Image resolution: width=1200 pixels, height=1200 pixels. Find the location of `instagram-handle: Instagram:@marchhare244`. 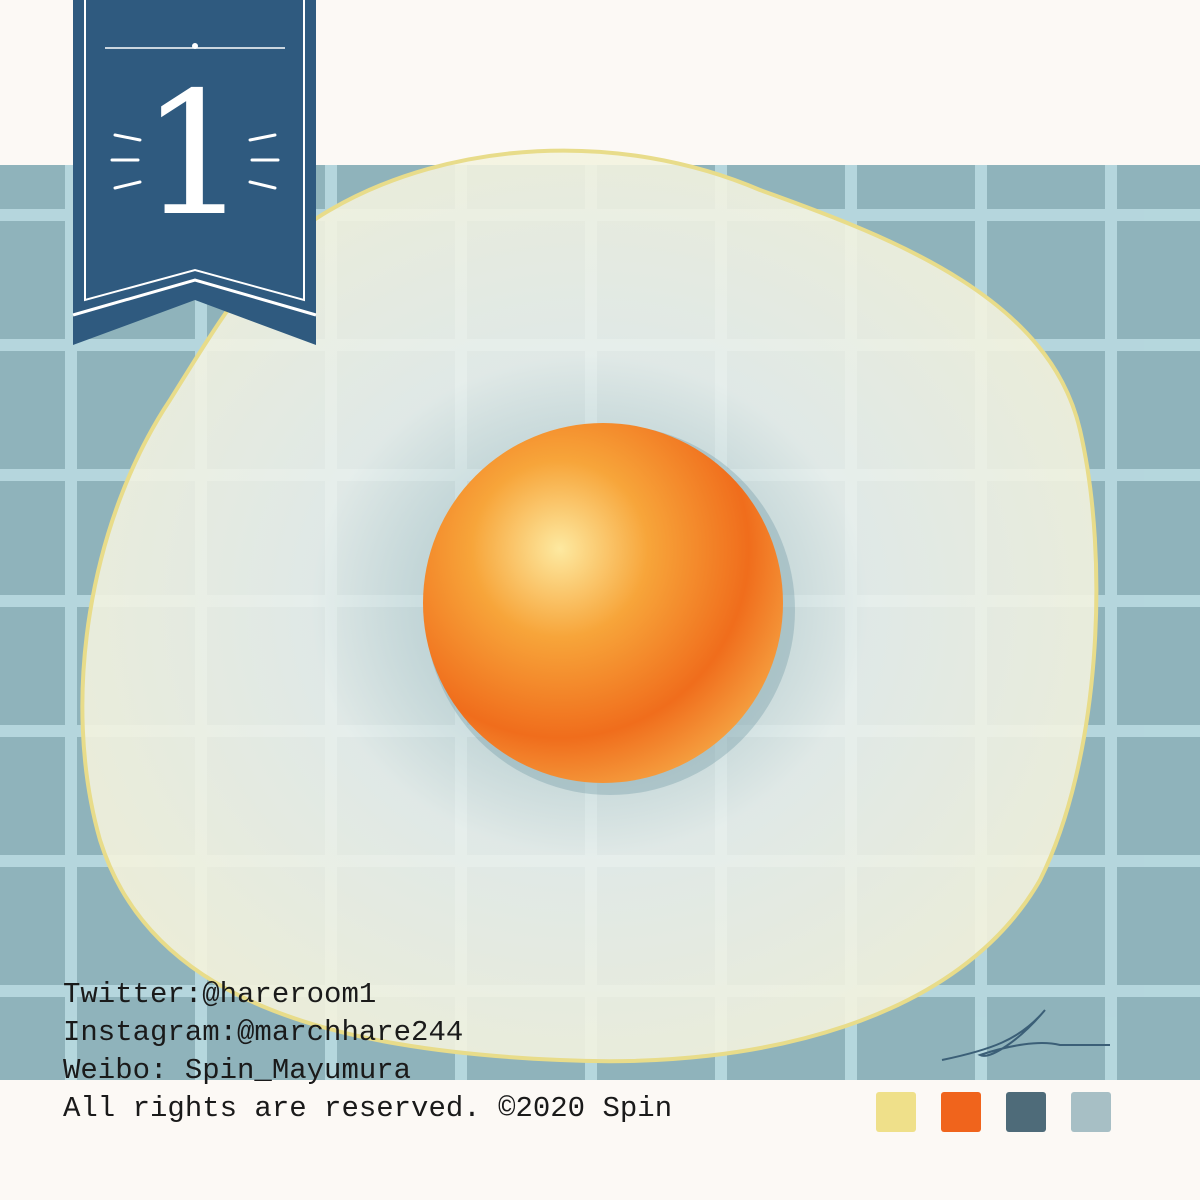

instagram-handle: Instagram:@marchhare244 is located at coordinates (263, 1032).